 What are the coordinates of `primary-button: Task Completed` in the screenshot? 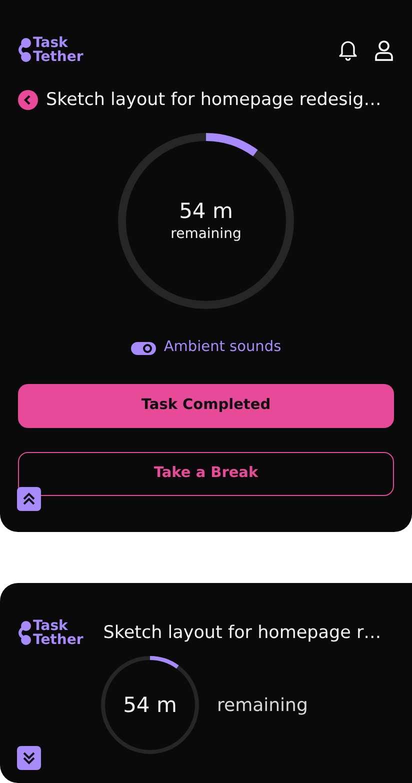 It's located at (206, 406).